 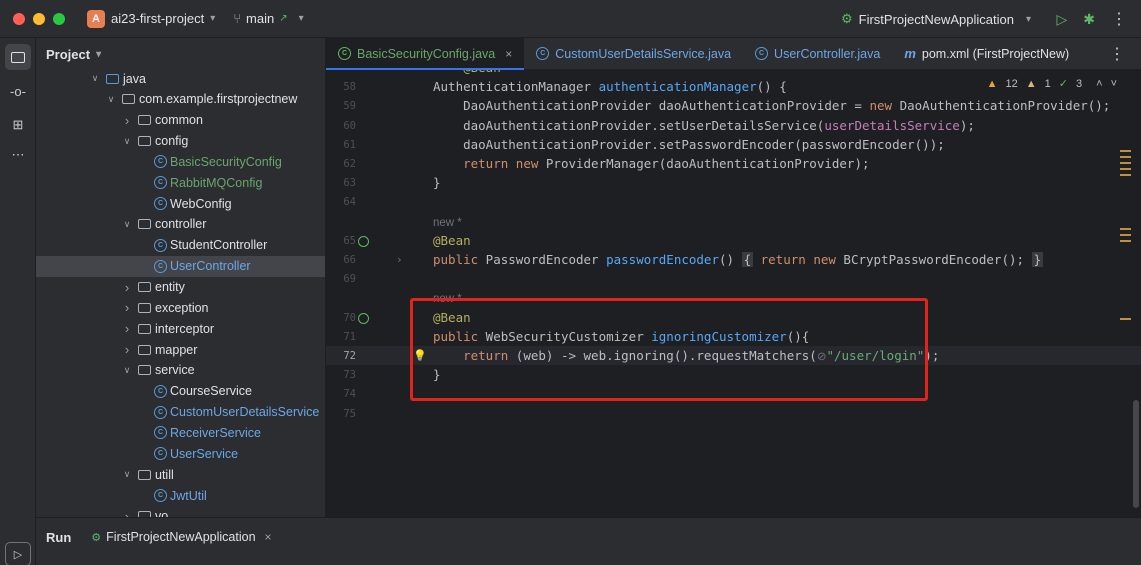 What do you see at coordinates (341, 183) in the screenshot?
I see `line-number: 63` at bounding box center [341, 183].